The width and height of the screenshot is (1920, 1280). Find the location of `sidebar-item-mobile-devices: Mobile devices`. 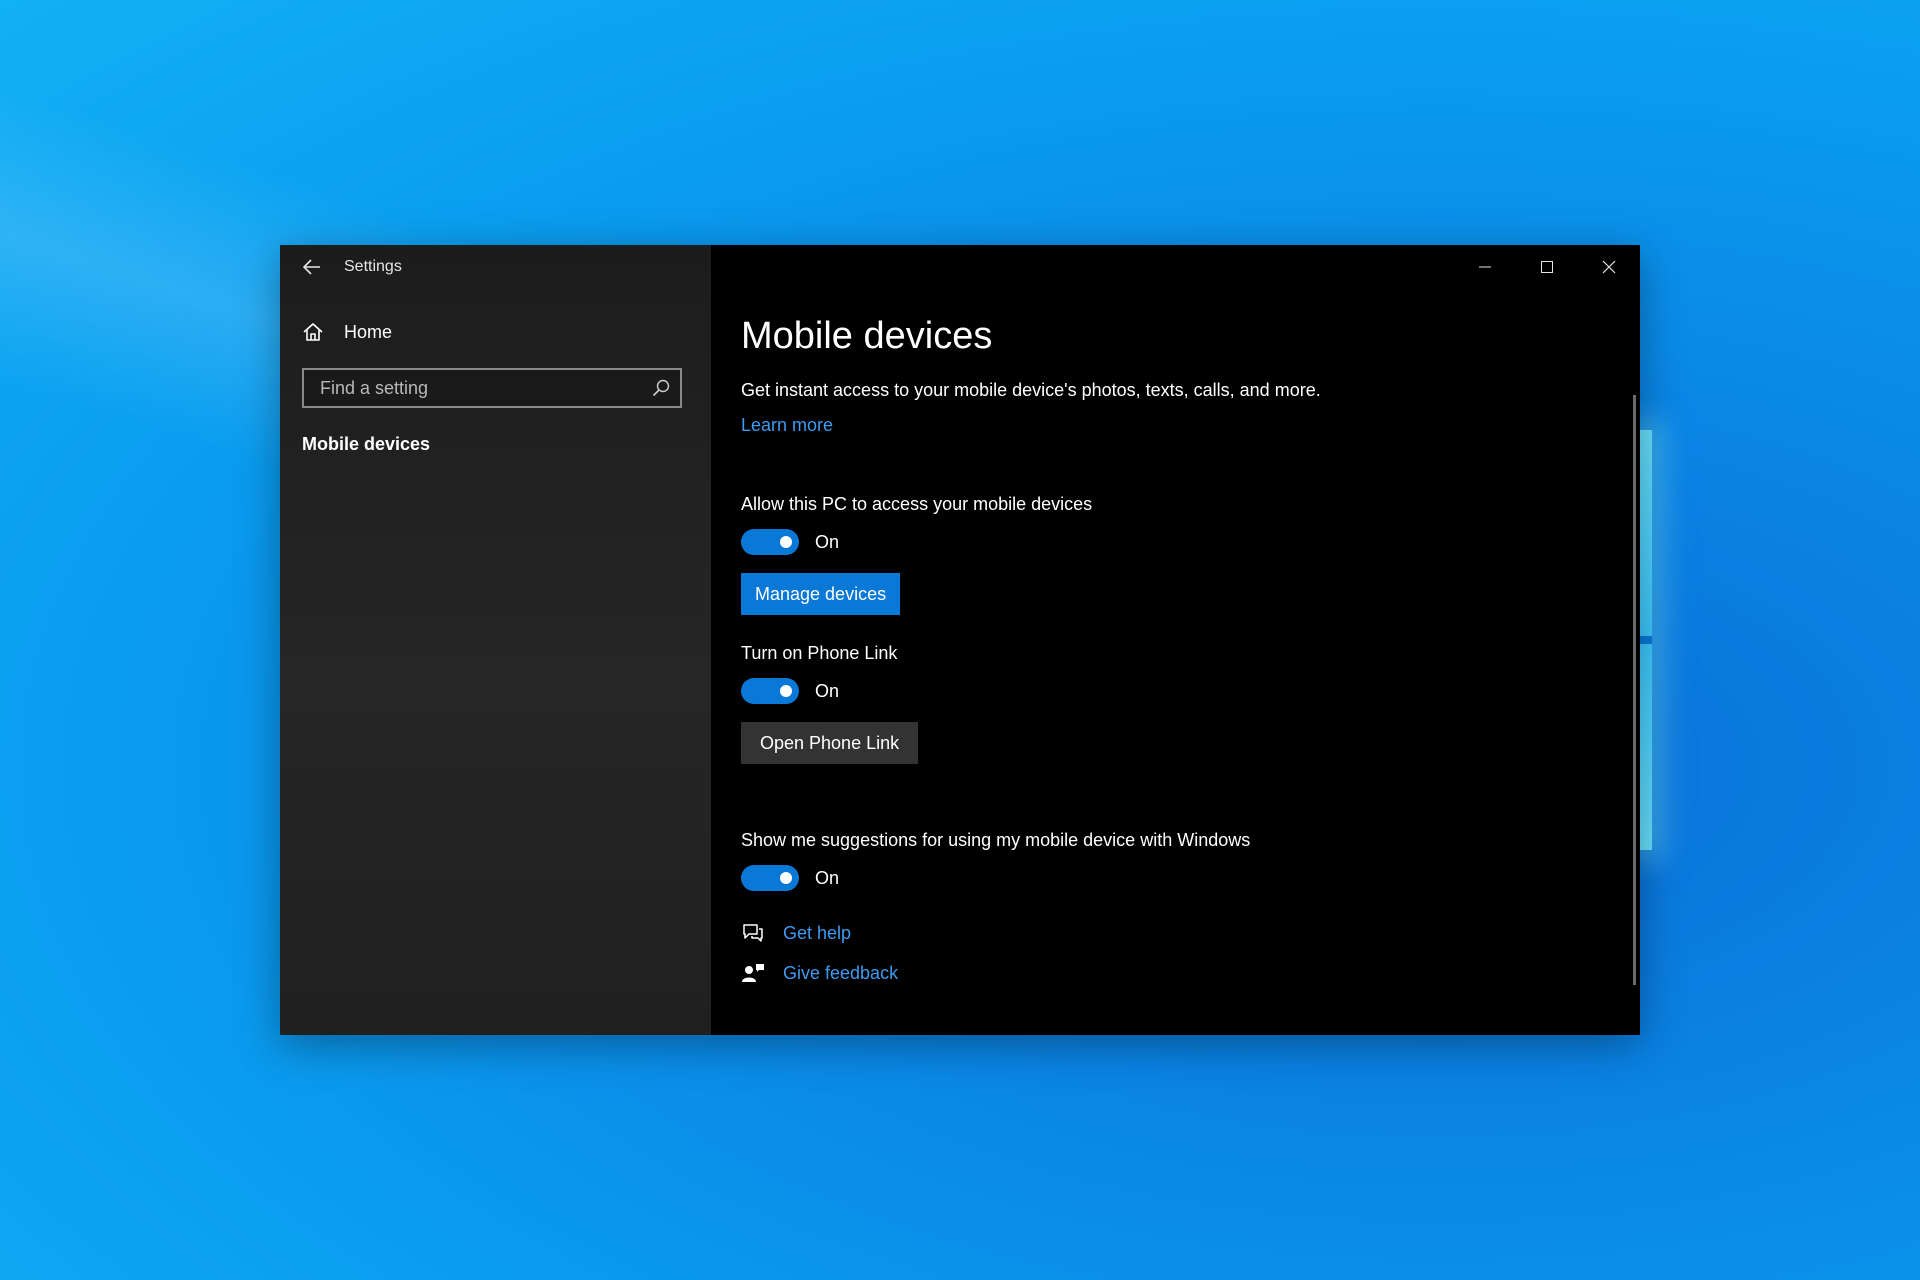

sidebar-item-mobile-devices: Mobile devices is located at coordinates (506, 444).